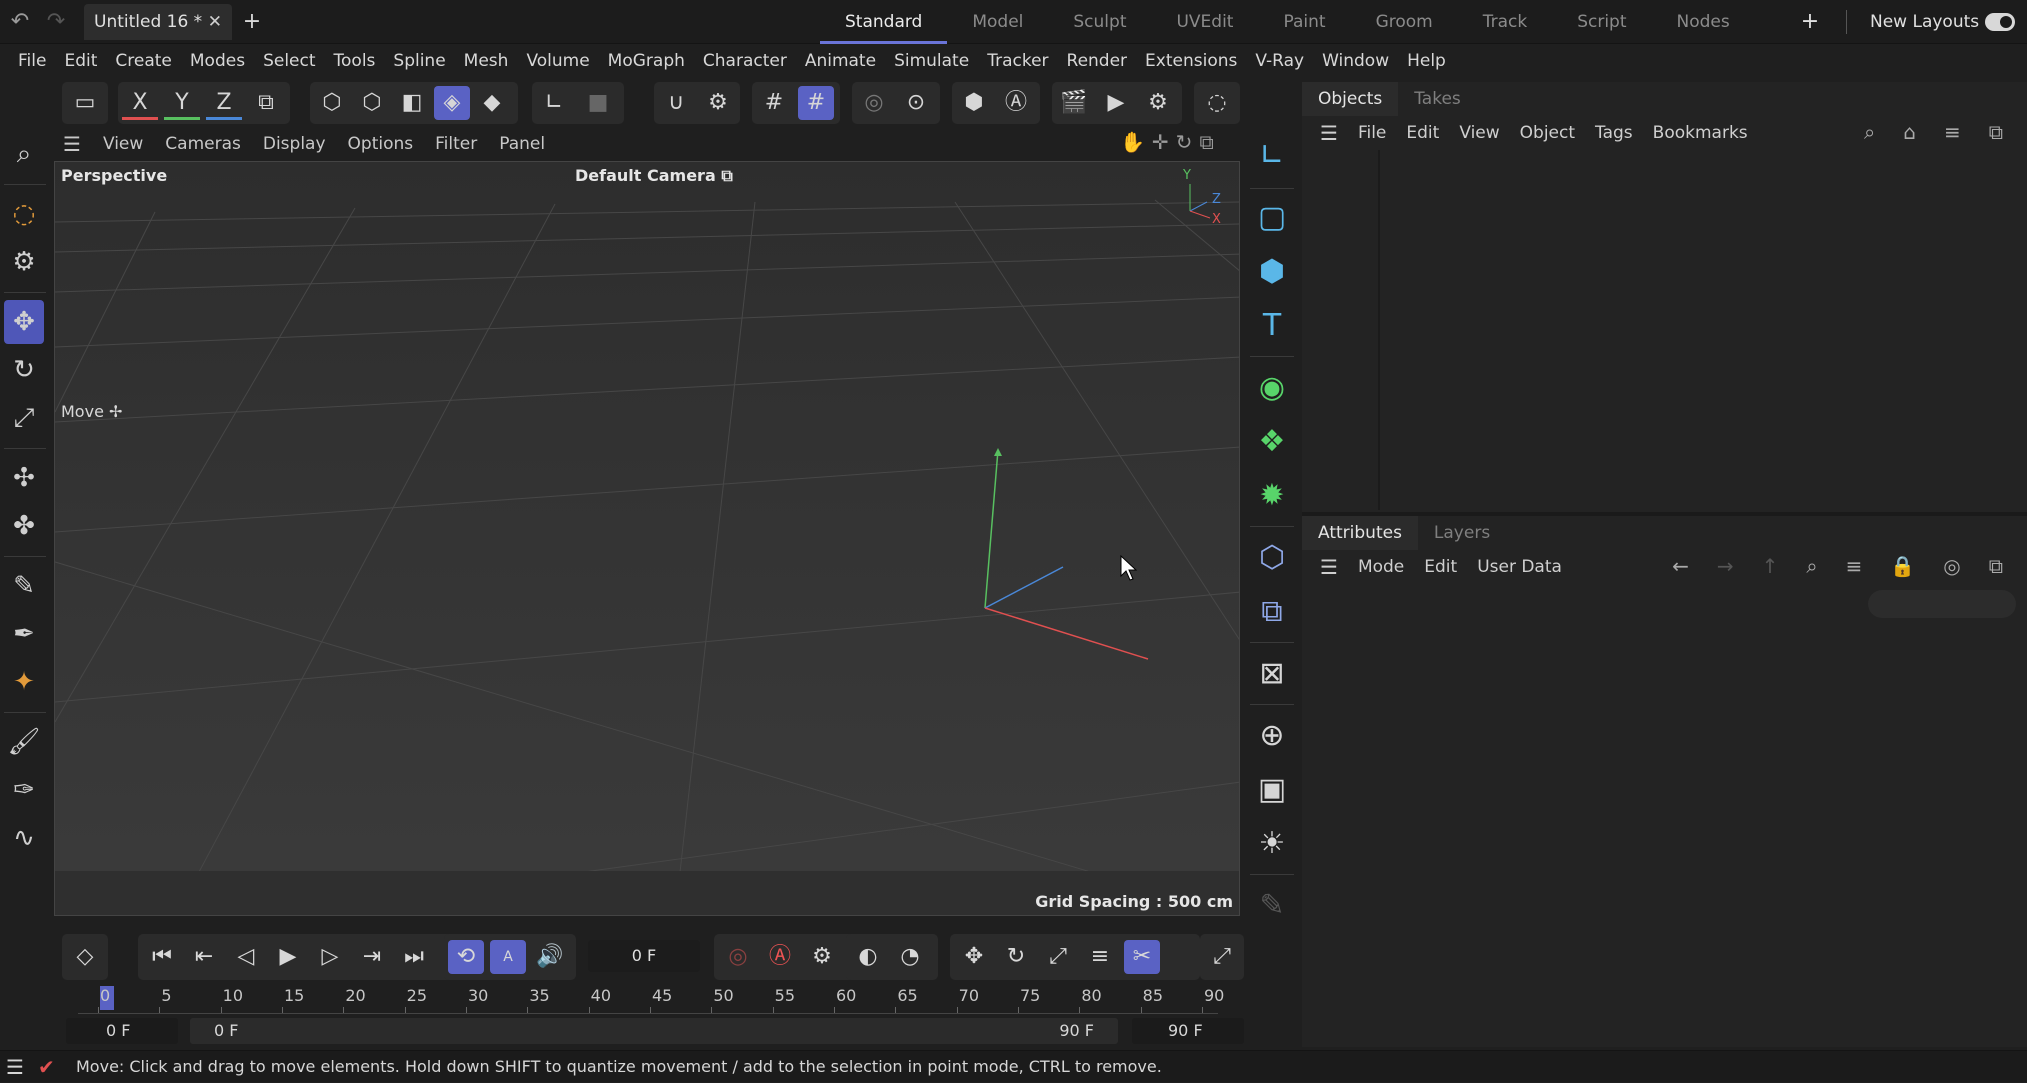 Image resolution: width=2027 pixels, height=1083 pixels. I want to click on key-rotation-icon: ↻, so click(1016, 957).